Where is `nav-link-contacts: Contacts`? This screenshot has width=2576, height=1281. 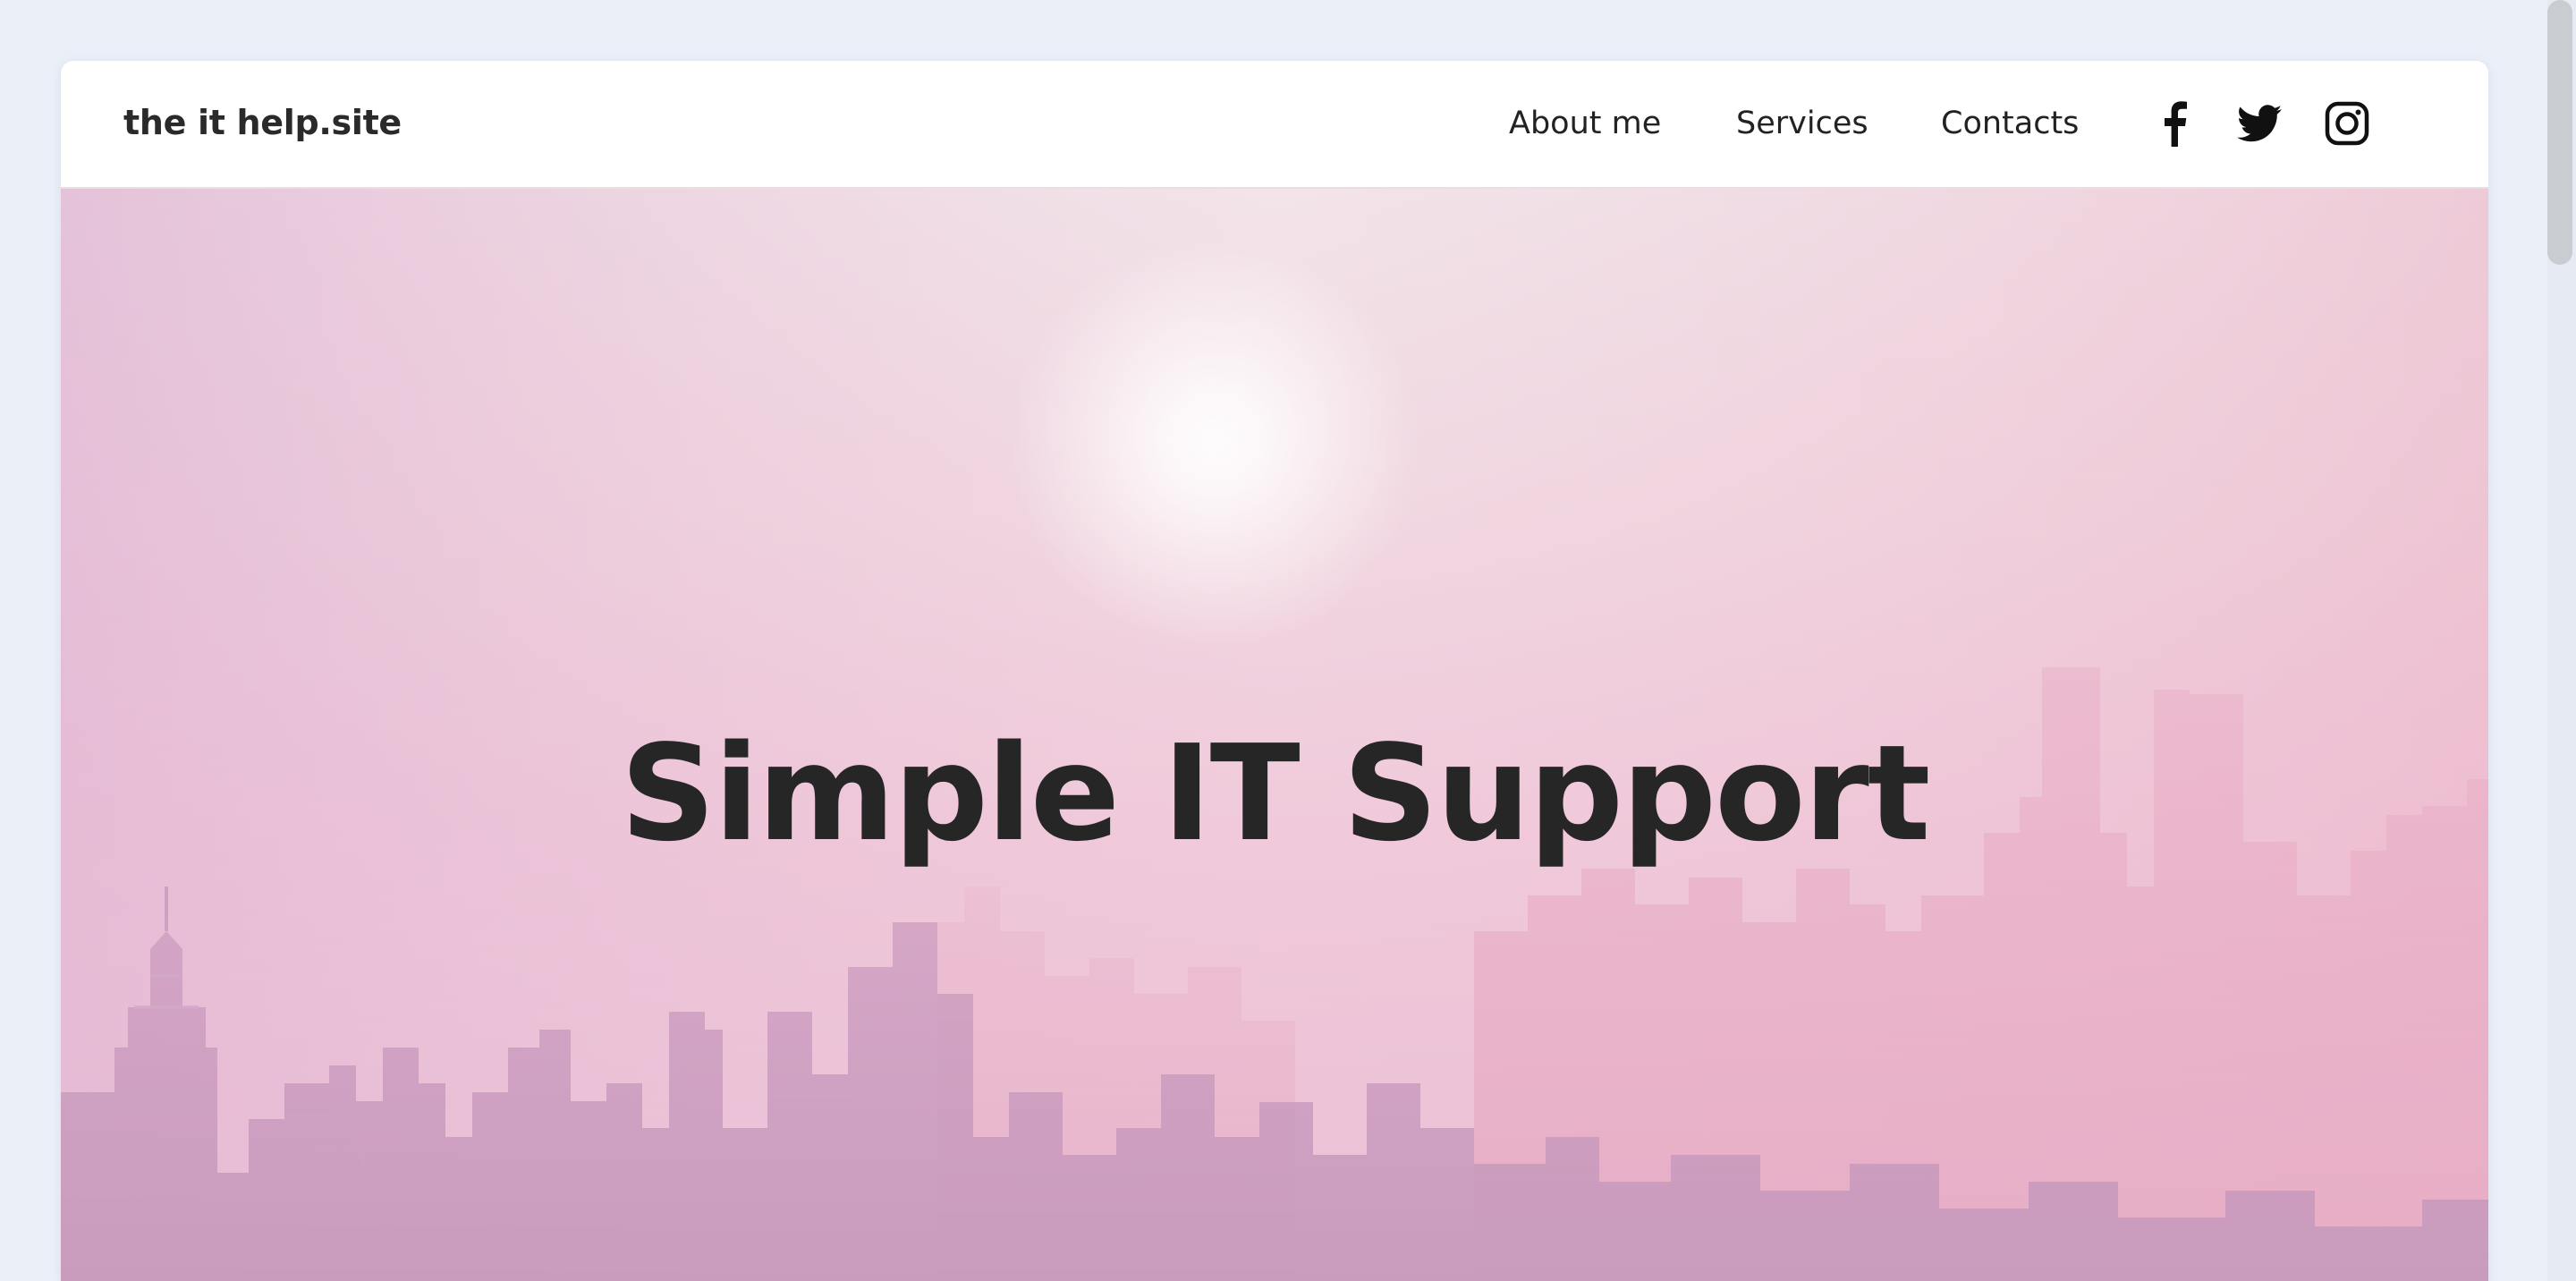 nav-link-contacts: Contacts is located at coordinates (2010, 123).